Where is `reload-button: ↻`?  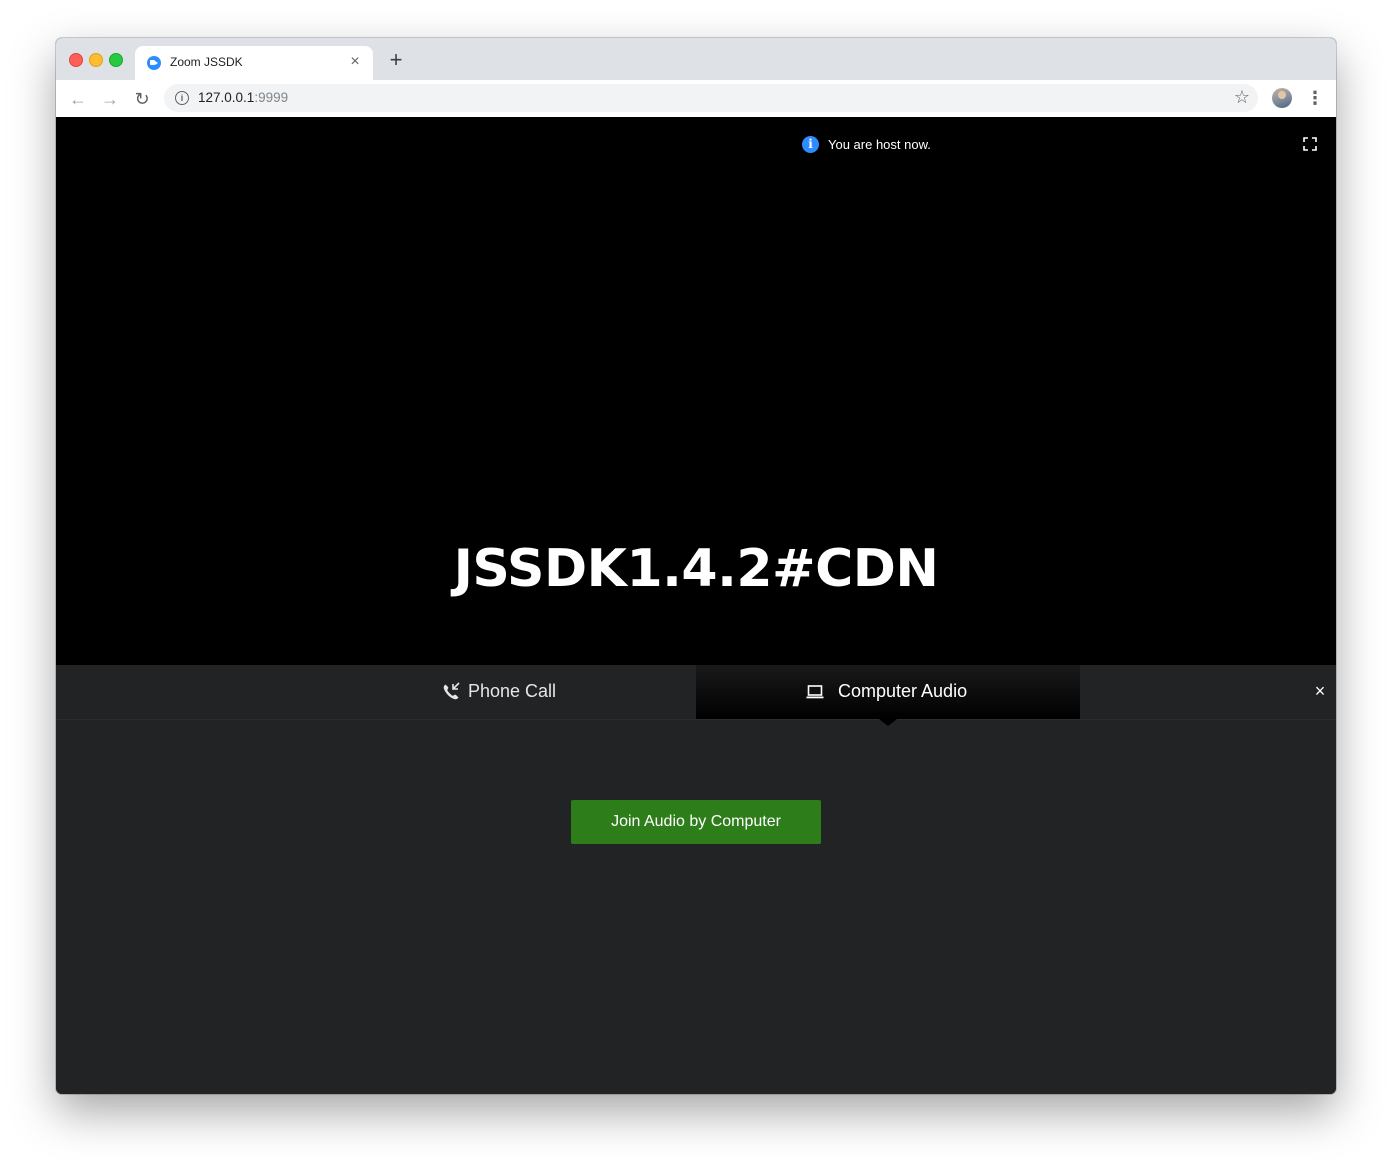
reload-button: ↻ is located at coordinates (142, 99).